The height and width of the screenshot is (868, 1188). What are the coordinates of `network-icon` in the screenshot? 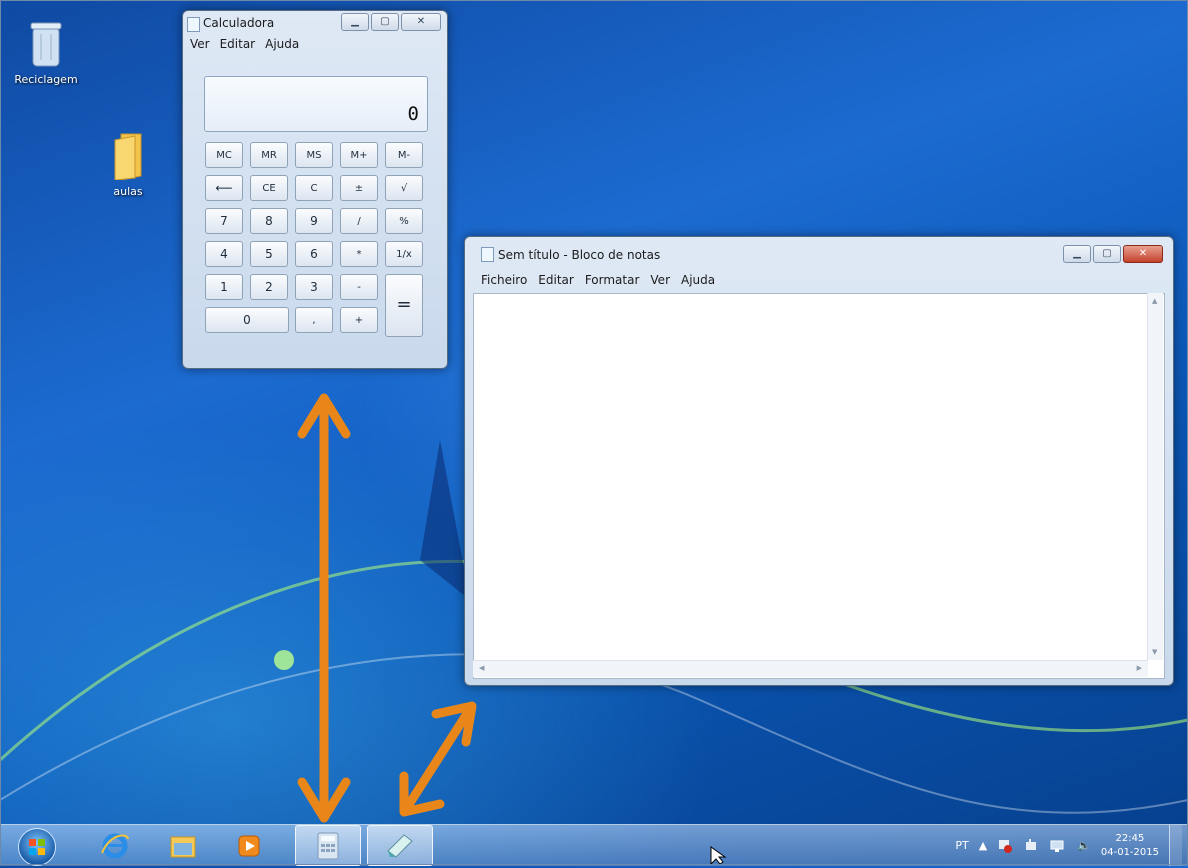 It's located at (1058, 846).